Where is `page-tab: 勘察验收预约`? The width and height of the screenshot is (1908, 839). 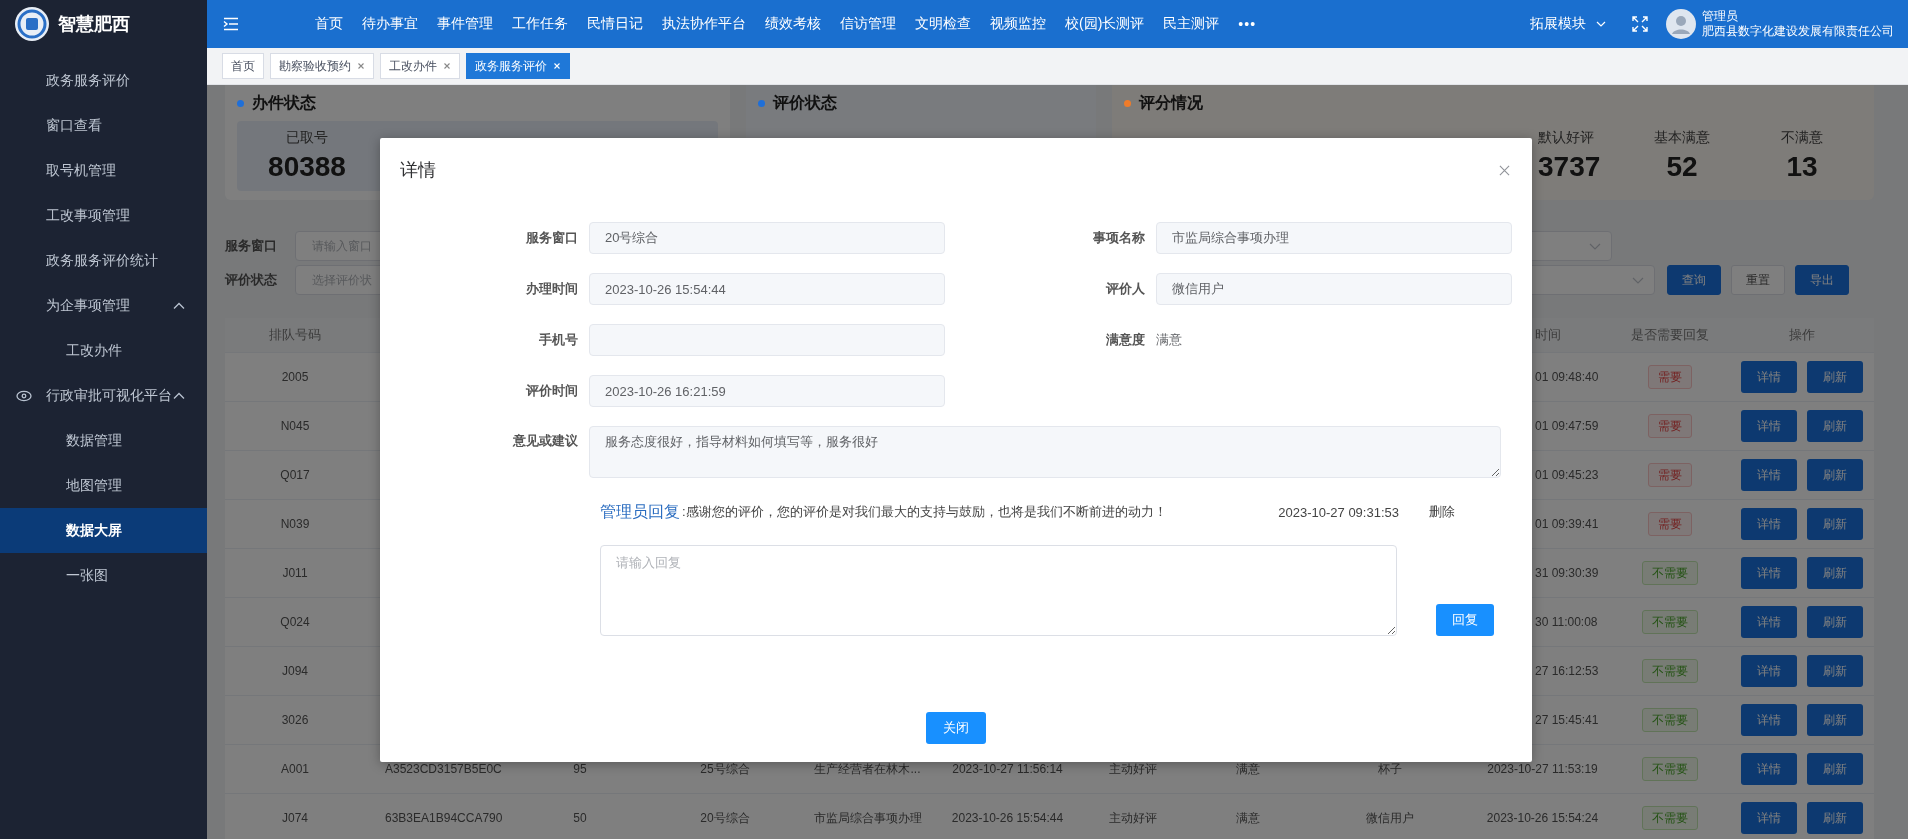
page-tab: 勘察验收预约 is located at coordinates (322, 66).